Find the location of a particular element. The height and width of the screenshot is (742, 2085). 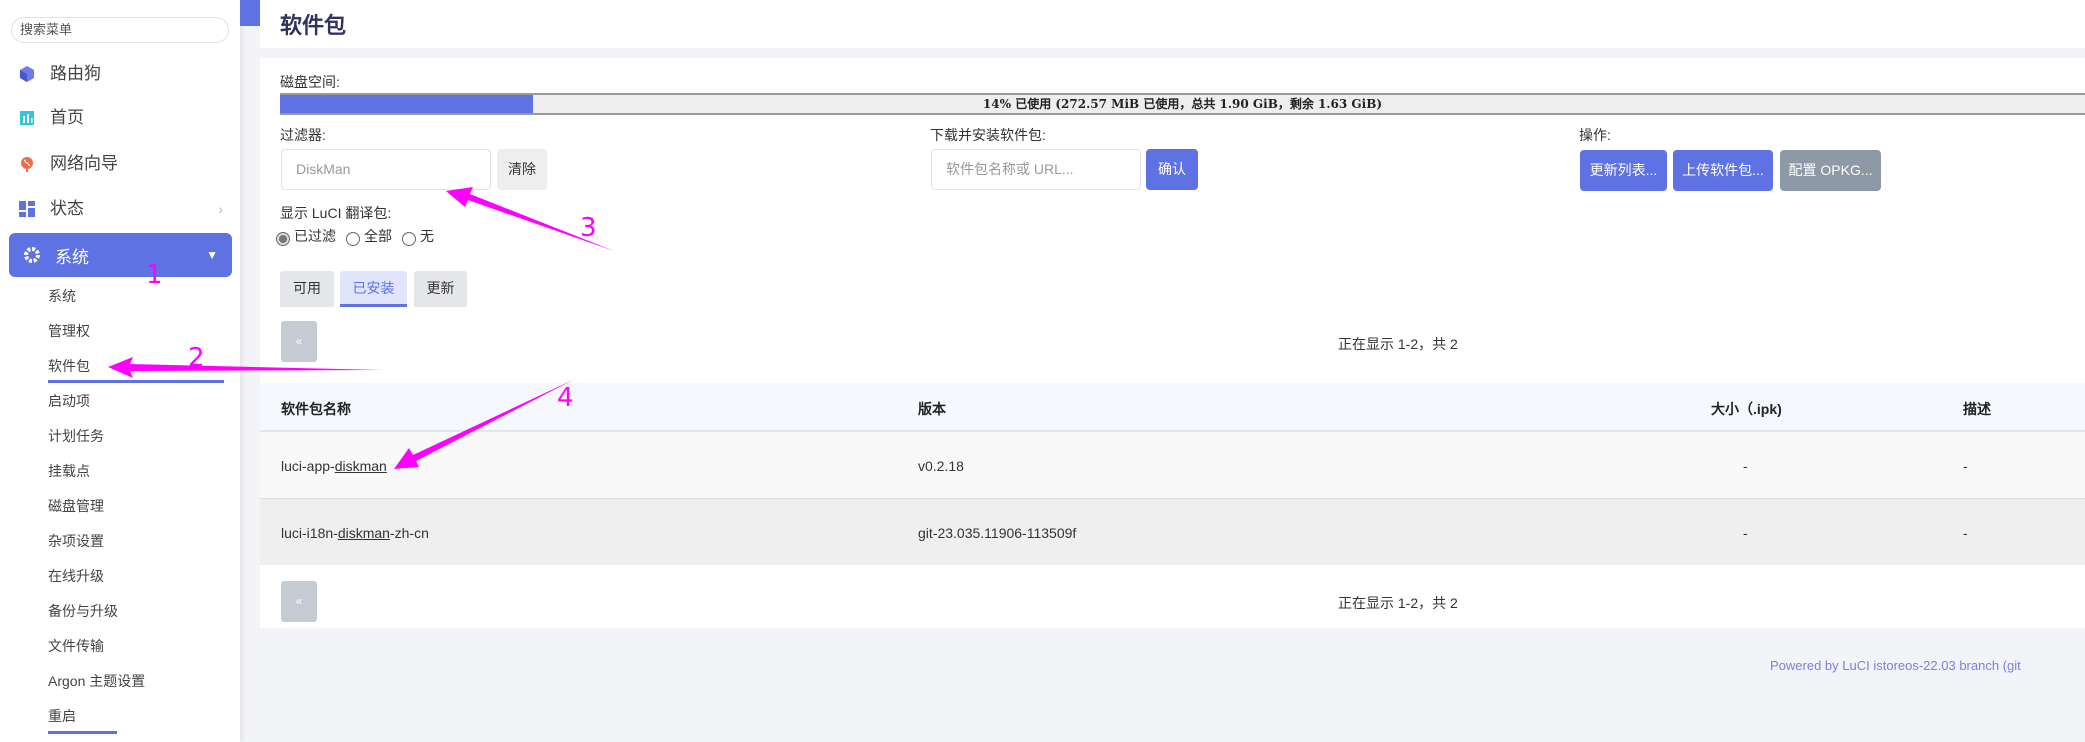

radio-label: 已过滤 is located at coordinates (315, 236).